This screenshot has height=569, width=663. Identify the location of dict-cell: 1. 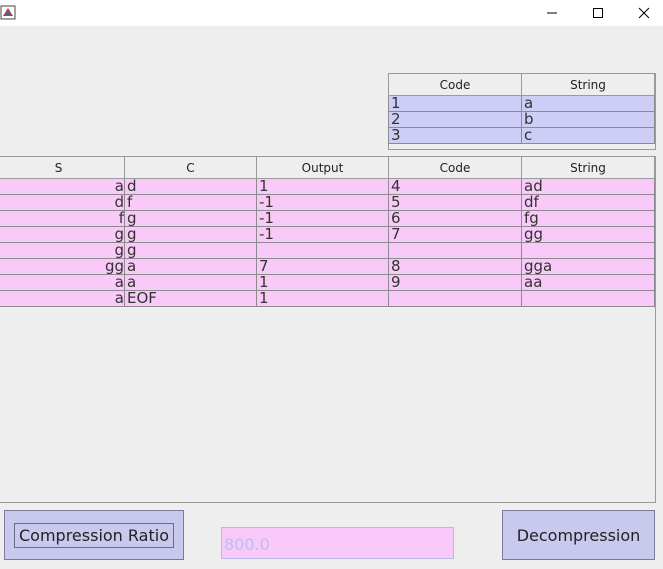
(455, 103).